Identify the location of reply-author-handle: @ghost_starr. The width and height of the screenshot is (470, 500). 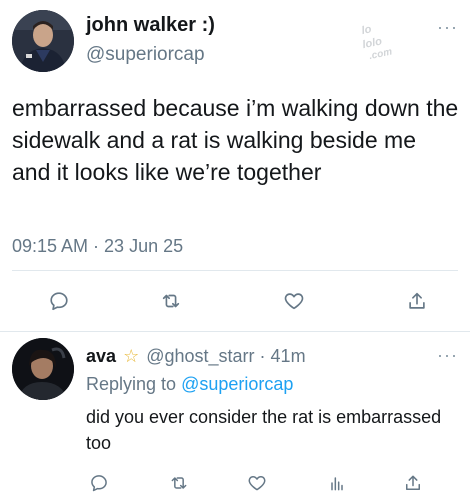
(200, 356).